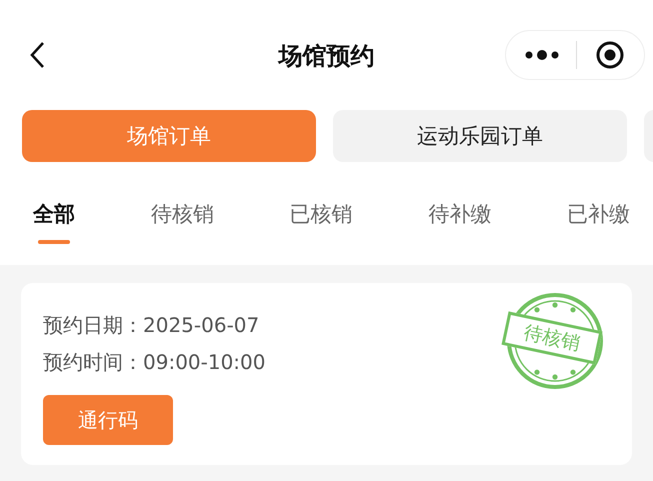  I want to click on more-icon, so click(541, 55).